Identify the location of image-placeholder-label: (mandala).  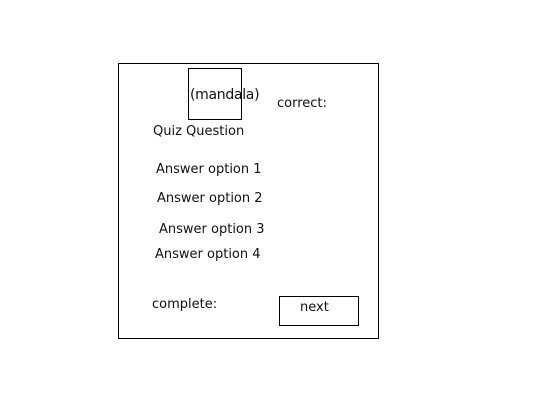
(225, 95).